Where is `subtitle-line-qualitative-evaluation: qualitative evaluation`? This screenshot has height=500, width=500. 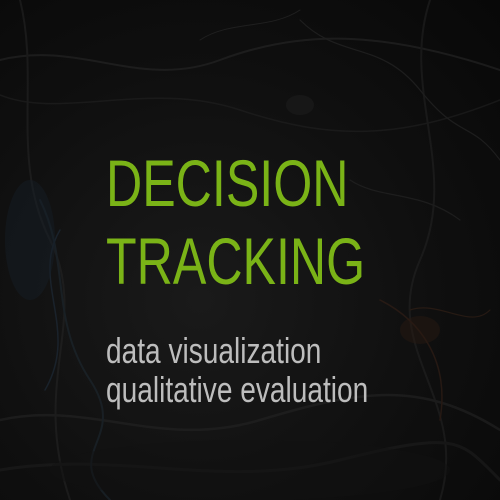 subtitle-line-qualitative-evaluation: qualitative evaluation is located at coordinates (237, 389).